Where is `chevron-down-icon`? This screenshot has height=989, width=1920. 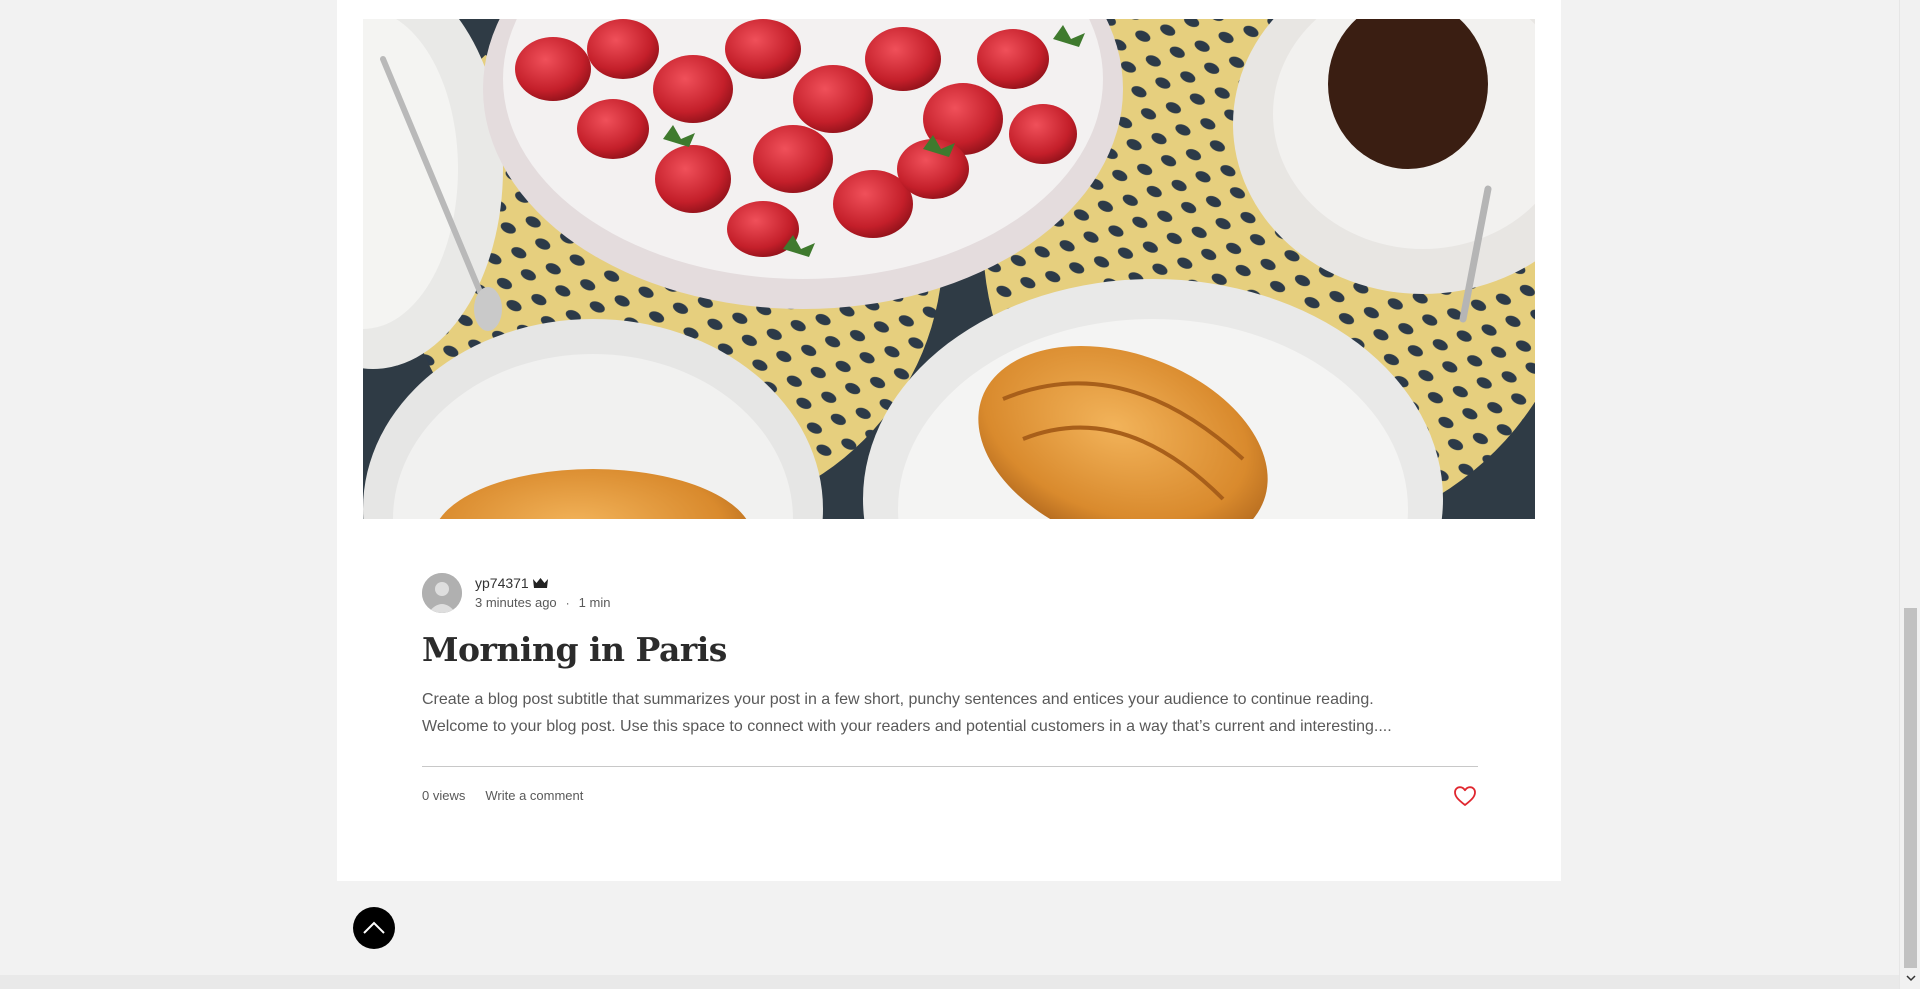
chevron-down-icon is located at coordinates (1910, 977).